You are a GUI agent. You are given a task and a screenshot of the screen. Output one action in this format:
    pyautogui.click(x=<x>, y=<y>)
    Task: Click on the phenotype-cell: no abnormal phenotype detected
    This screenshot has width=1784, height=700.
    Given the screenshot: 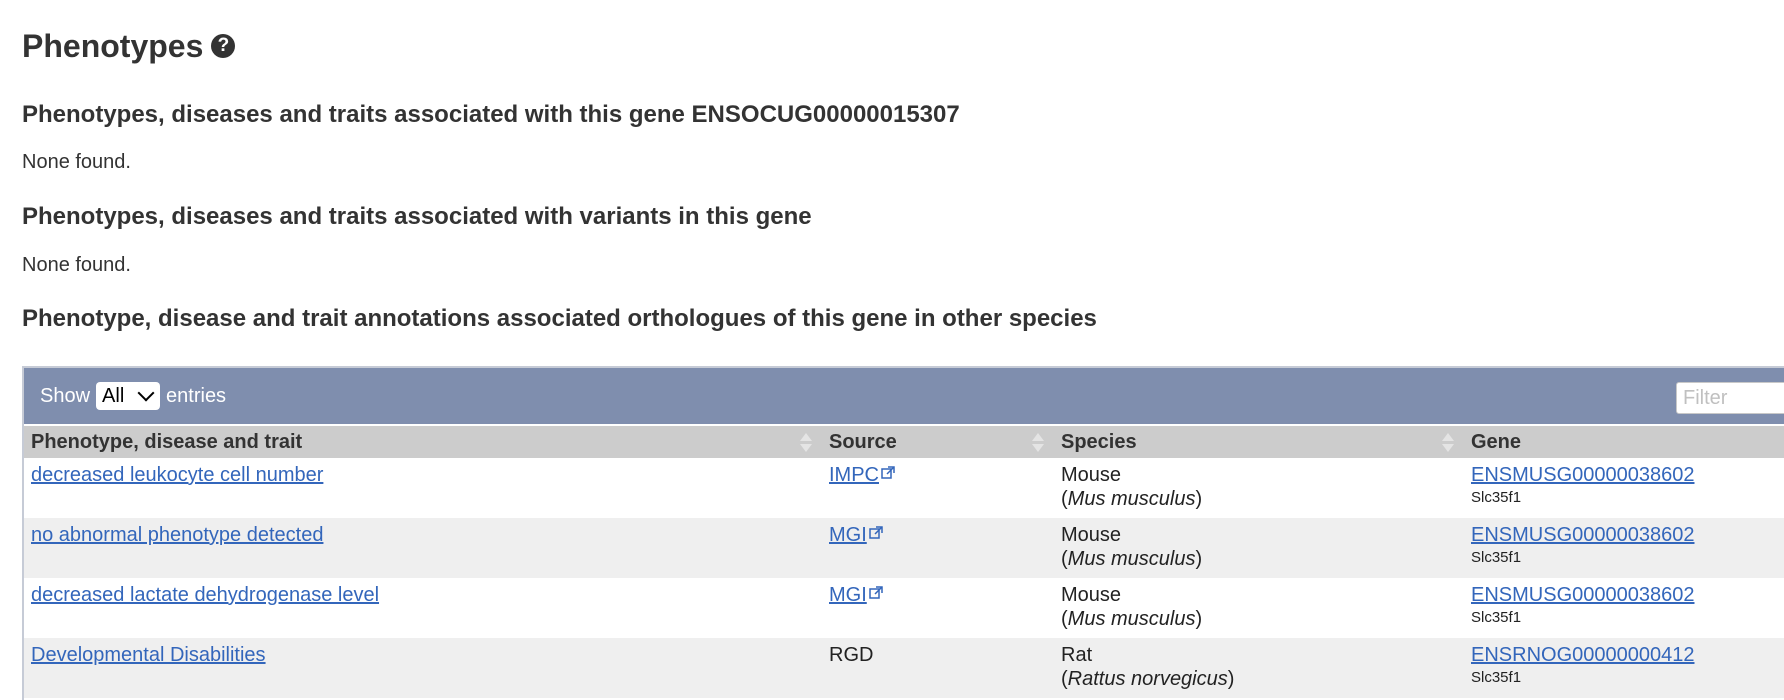 What is the action you would take?
    pyautogui.click(x=423, y=548)
    